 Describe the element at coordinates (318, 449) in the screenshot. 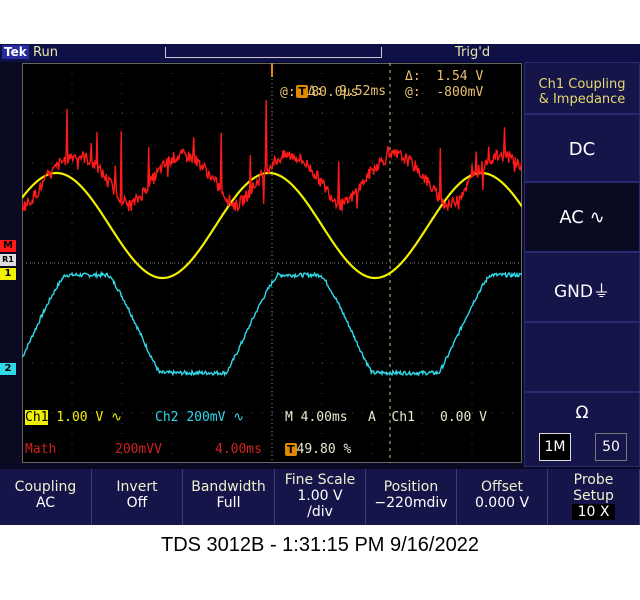

I see `trigger-position-status: T 49.80 %` at that location.